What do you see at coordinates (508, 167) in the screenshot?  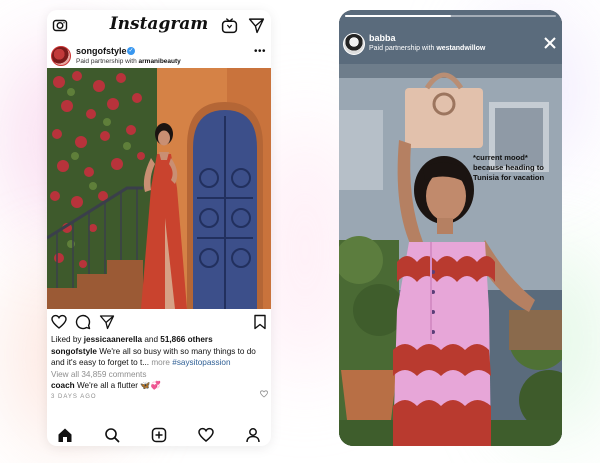 I see `story-text-line: because heading to` at bounding box center [508, 167].